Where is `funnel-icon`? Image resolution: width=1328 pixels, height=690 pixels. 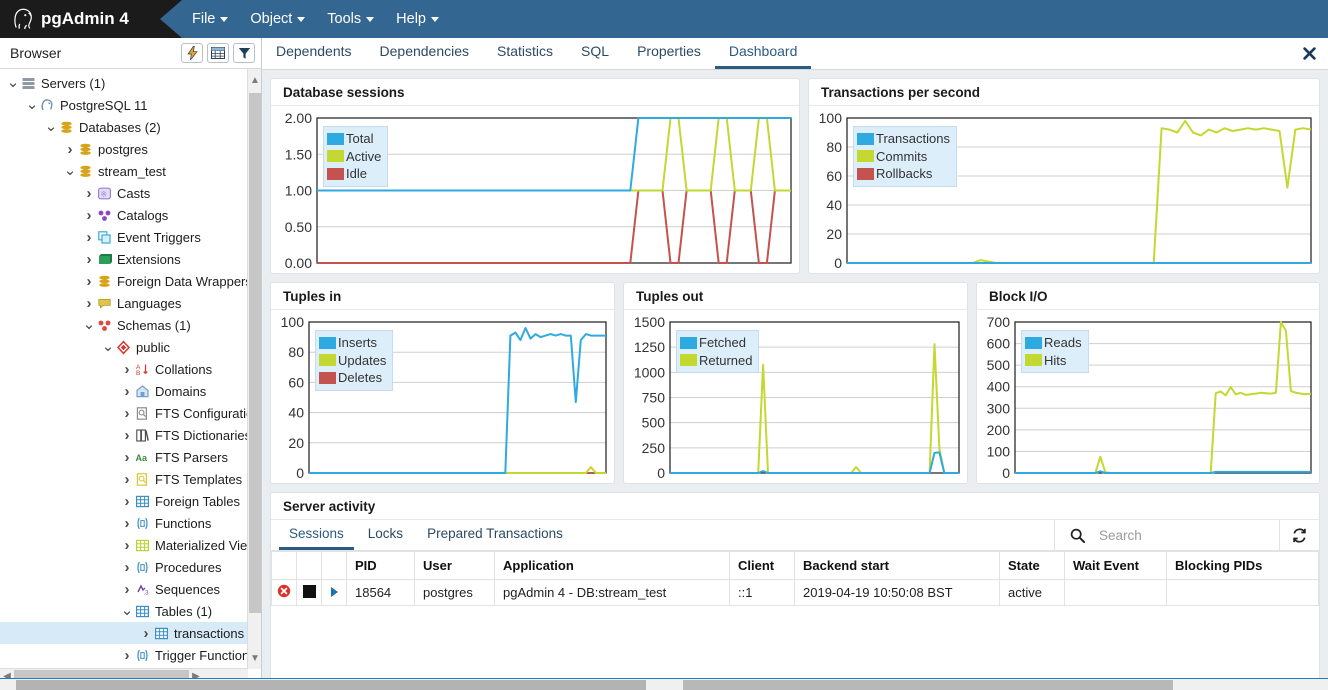
funnel-icon is located at coordinates (244, 53).